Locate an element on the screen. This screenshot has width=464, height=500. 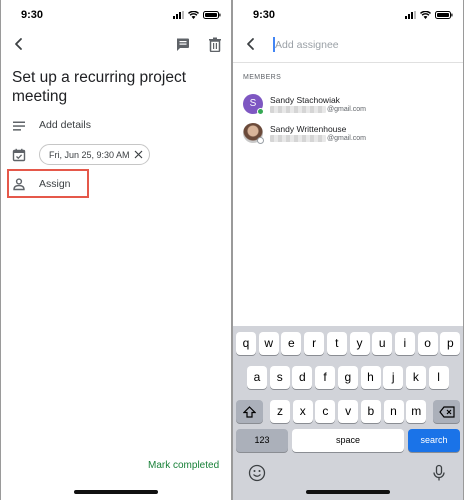
key-m: m is located at coordinates (416, 411).